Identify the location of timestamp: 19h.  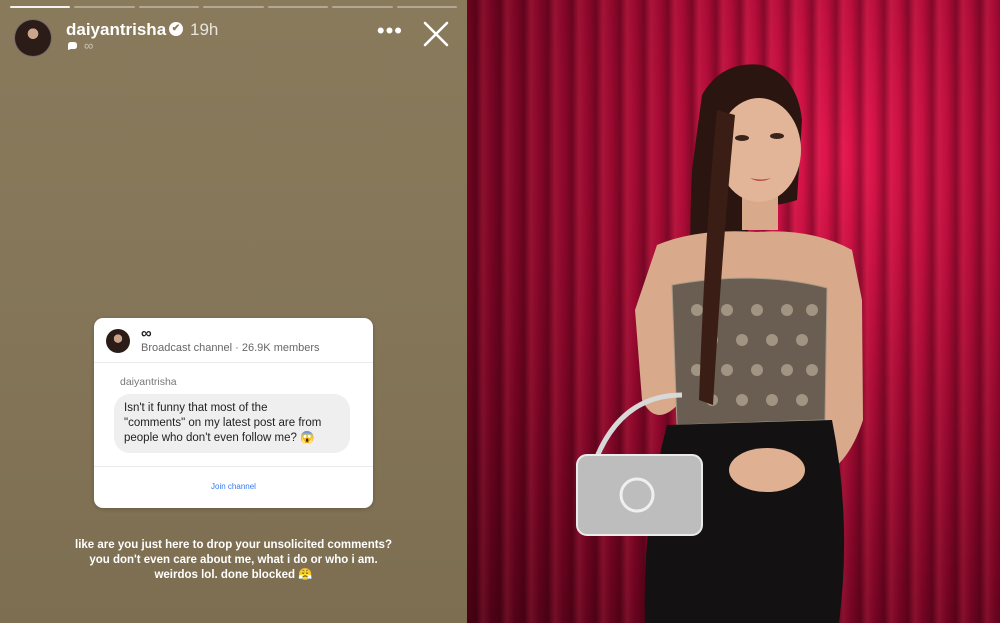
(204, 29).